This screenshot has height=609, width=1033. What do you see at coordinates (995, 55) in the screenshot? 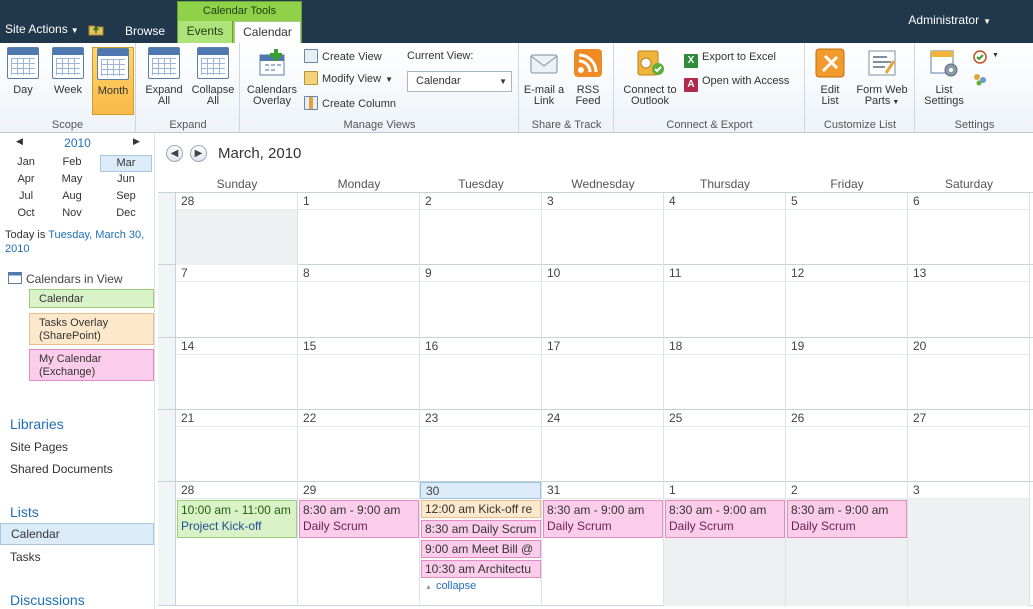
I see `chevron-down-icon: ▼` at bounding box center [995, 55].